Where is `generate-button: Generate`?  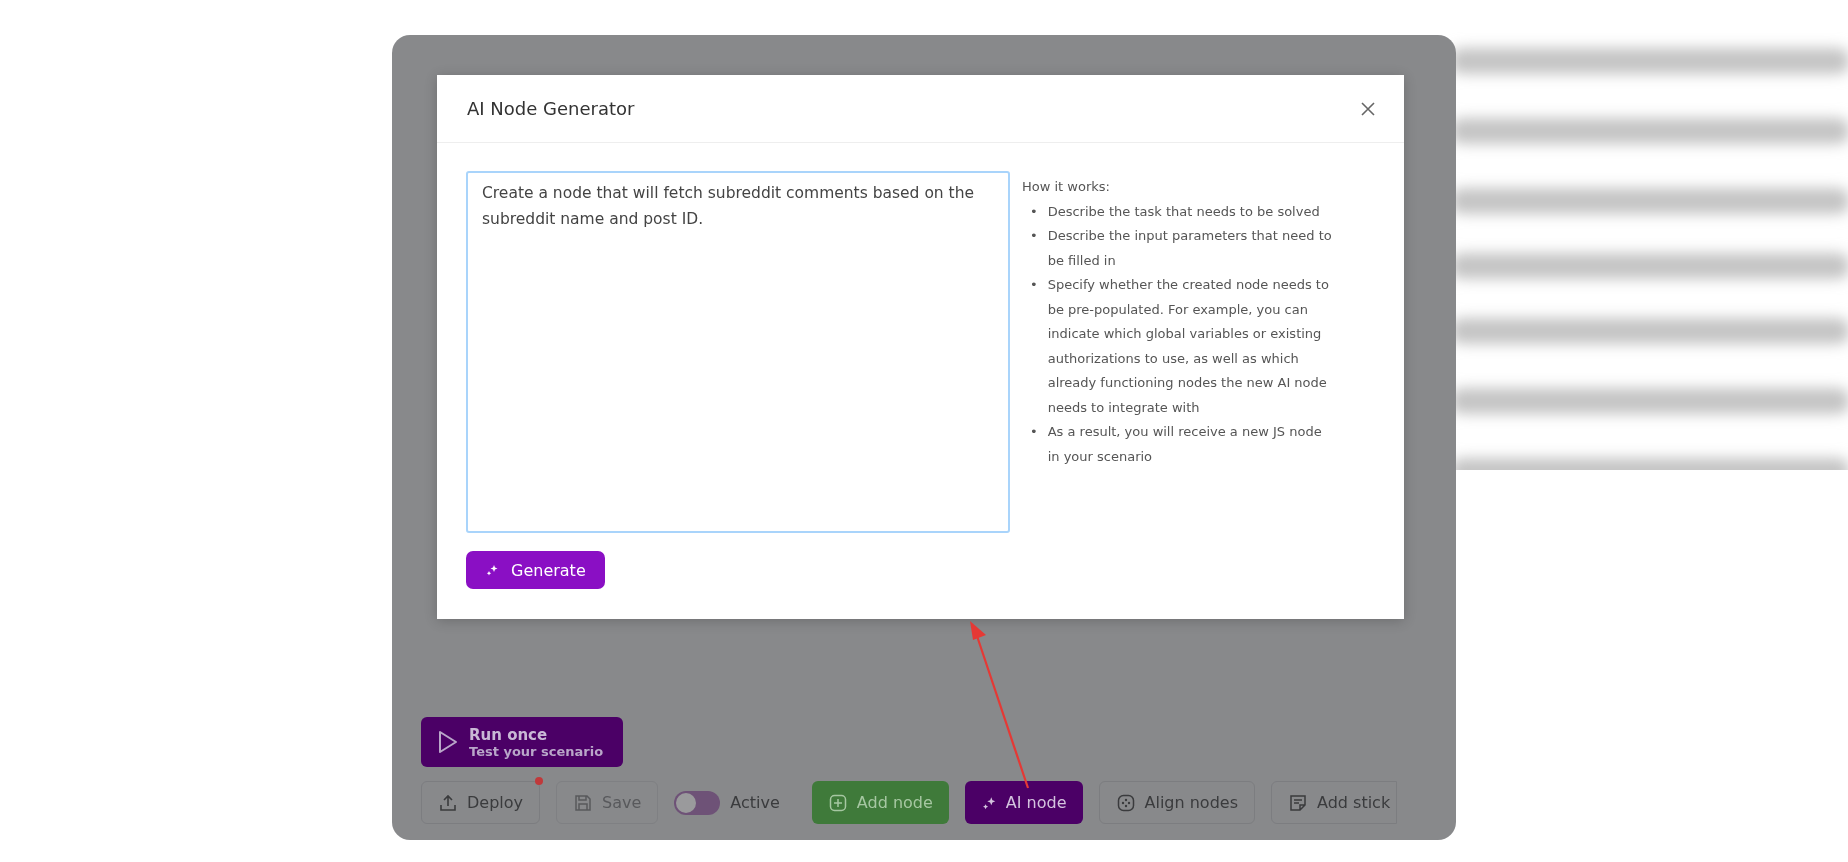
generate-button: Generate is located at coordinates (535, 570).